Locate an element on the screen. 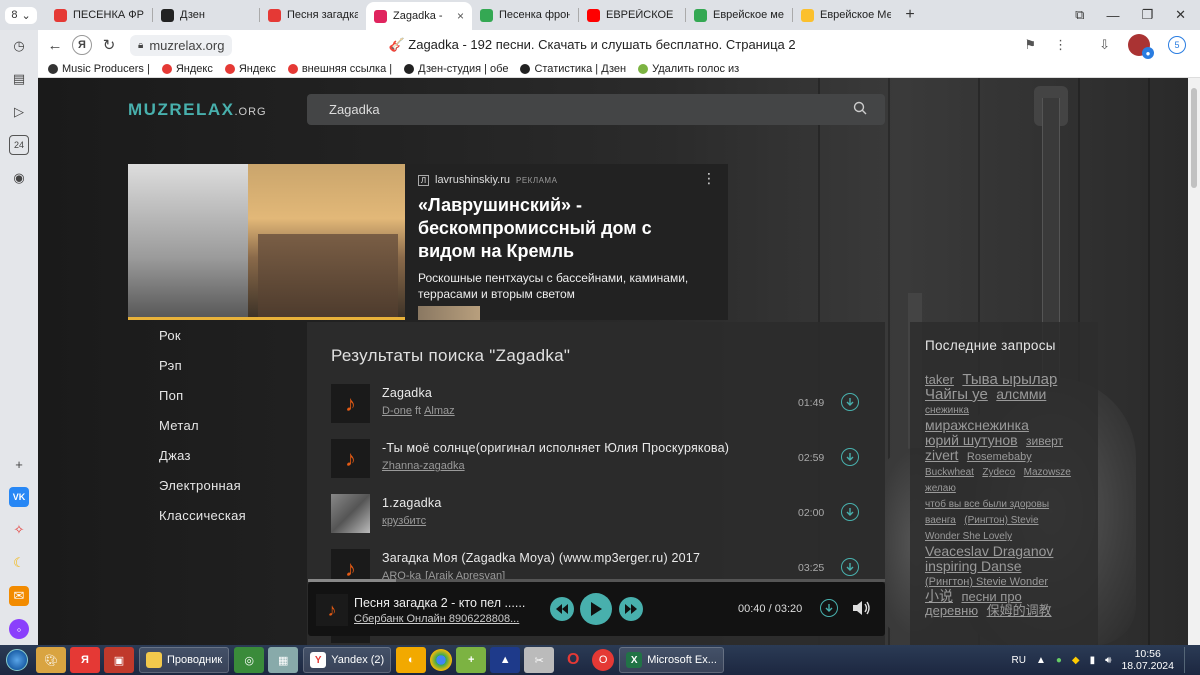  recent-query-link: снежинка is located at coordinates (947, 411).